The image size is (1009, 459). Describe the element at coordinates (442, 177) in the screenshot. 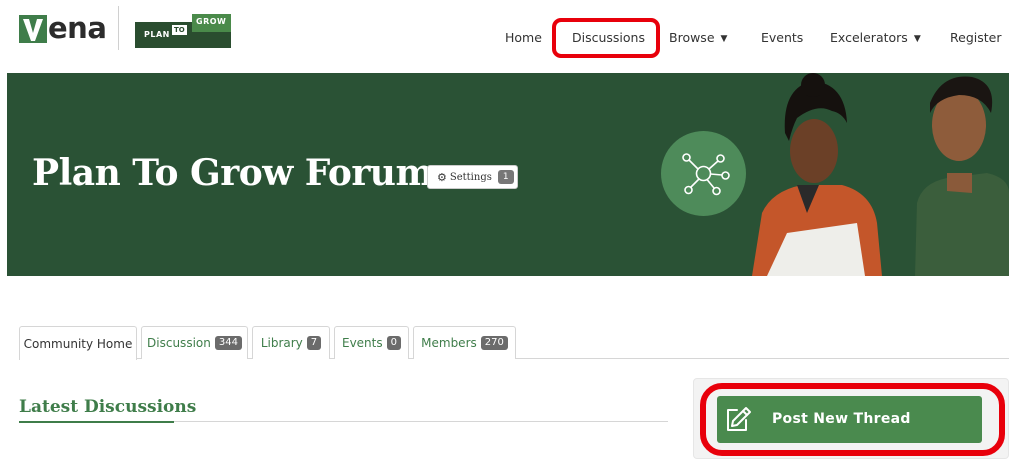

I see `gear-icon: ⚙` at that location.